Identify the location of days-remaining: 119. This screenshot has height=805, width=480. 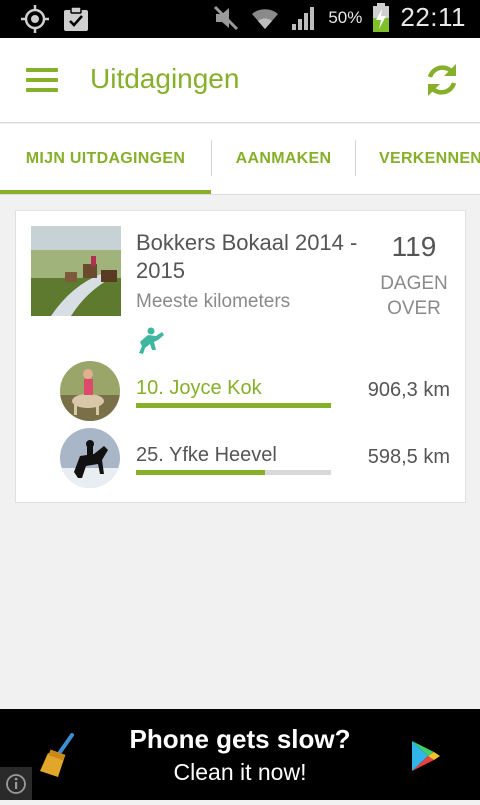
(414, 246).